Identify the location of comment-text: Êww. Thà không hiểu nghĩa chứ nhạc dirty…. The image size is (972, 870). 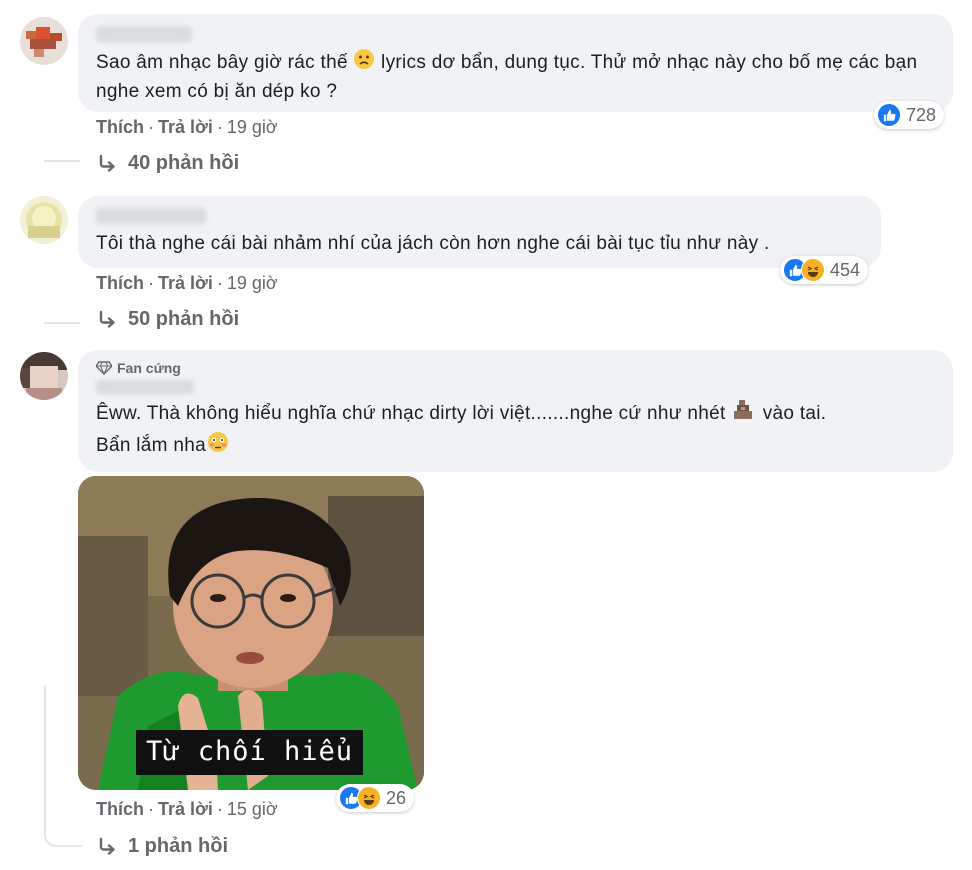
(515, 430).